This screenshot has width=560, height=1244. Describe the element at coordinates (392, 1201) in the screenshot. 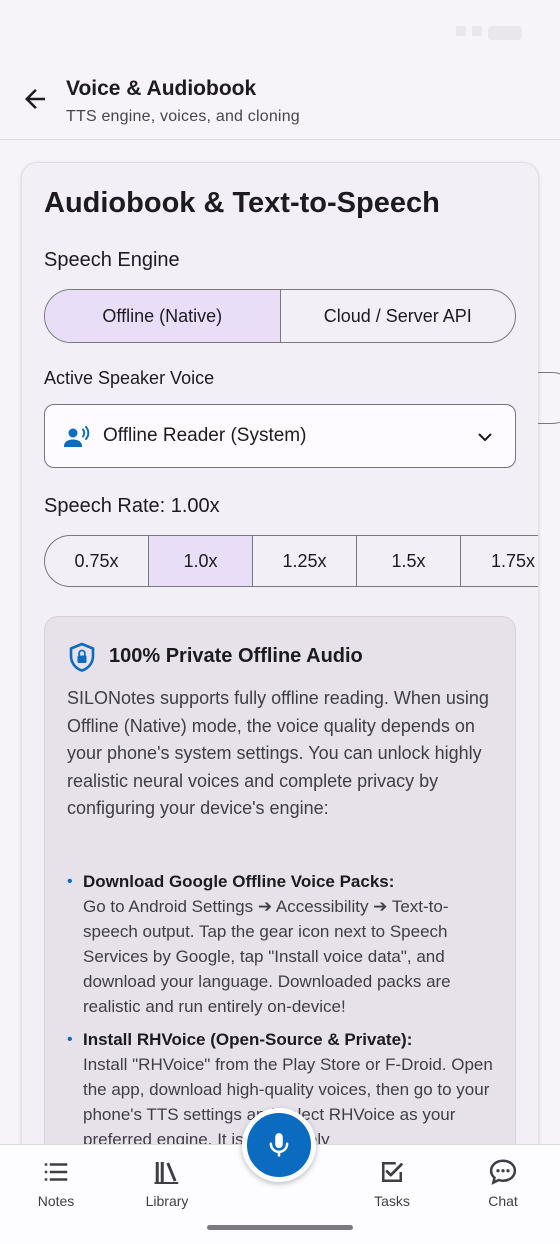

I see `nav-label-tasks: Tasks` at that location.